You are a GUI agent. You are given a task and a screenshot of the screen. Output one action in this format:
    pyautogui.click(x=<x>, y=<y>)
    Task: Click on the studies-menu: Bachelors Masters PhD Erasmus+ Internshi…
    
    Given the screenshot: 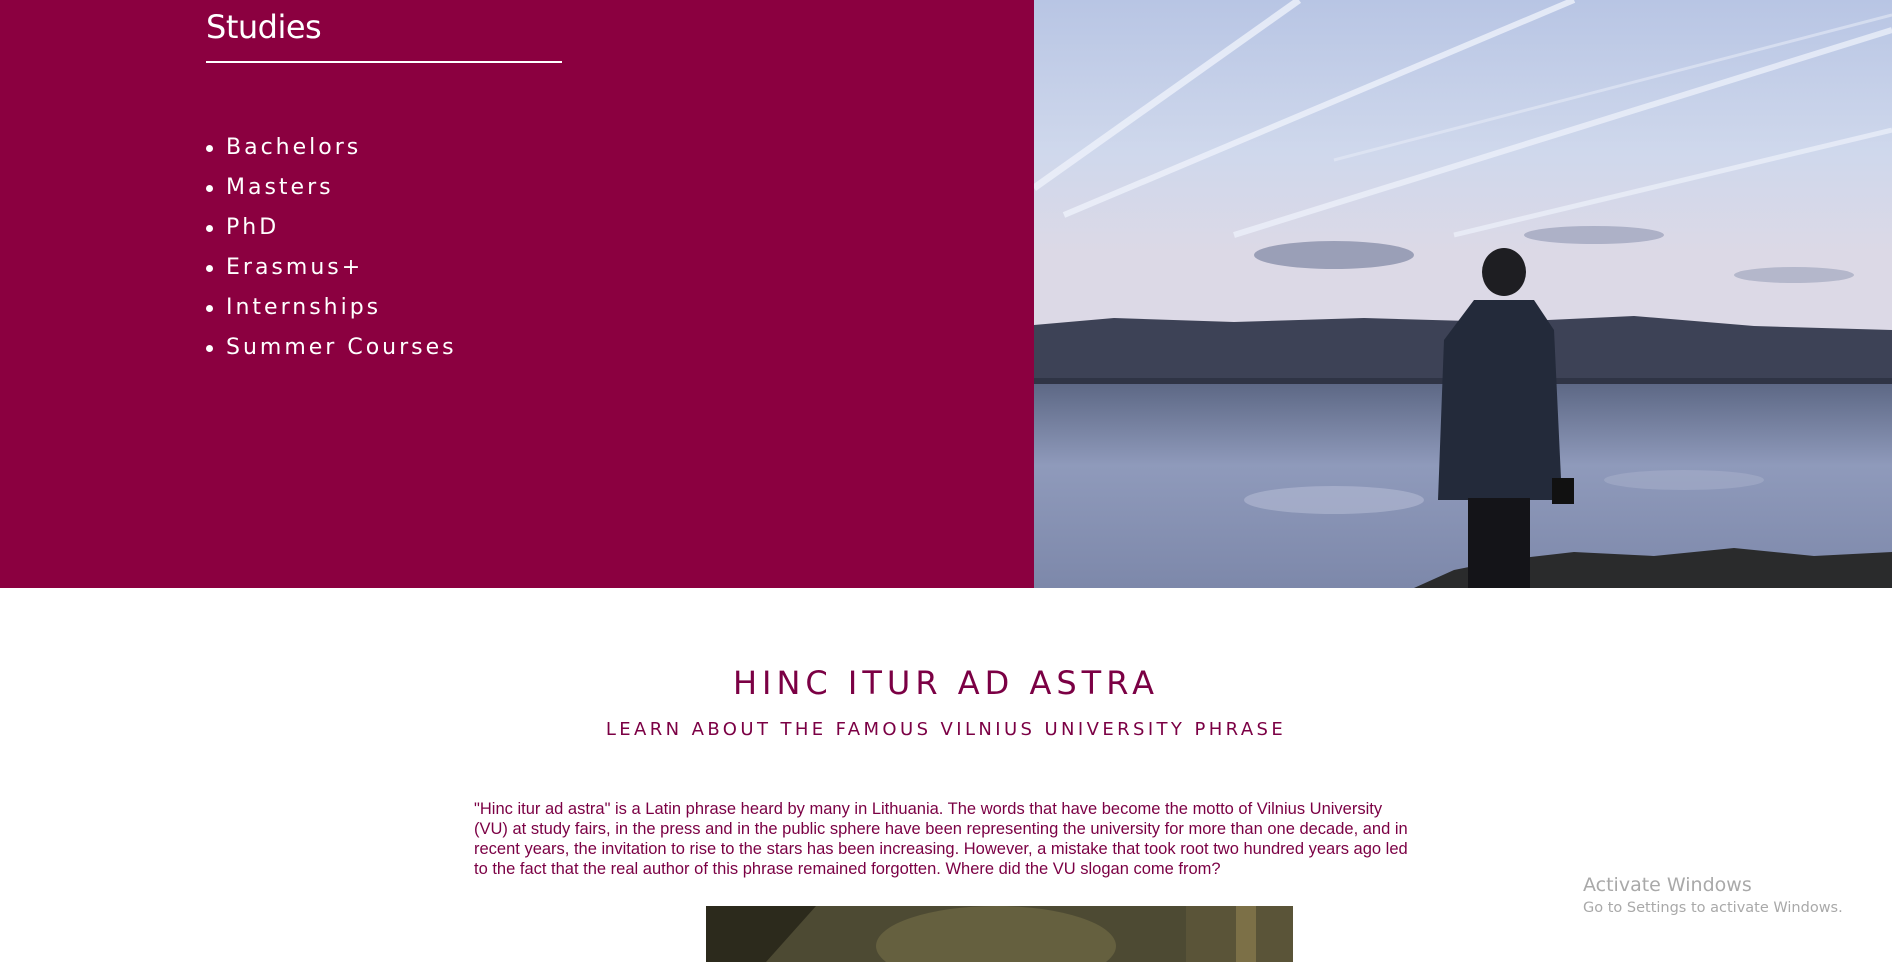 What is the action you would take?
    pyautogui.click(x=331, y=248)
    